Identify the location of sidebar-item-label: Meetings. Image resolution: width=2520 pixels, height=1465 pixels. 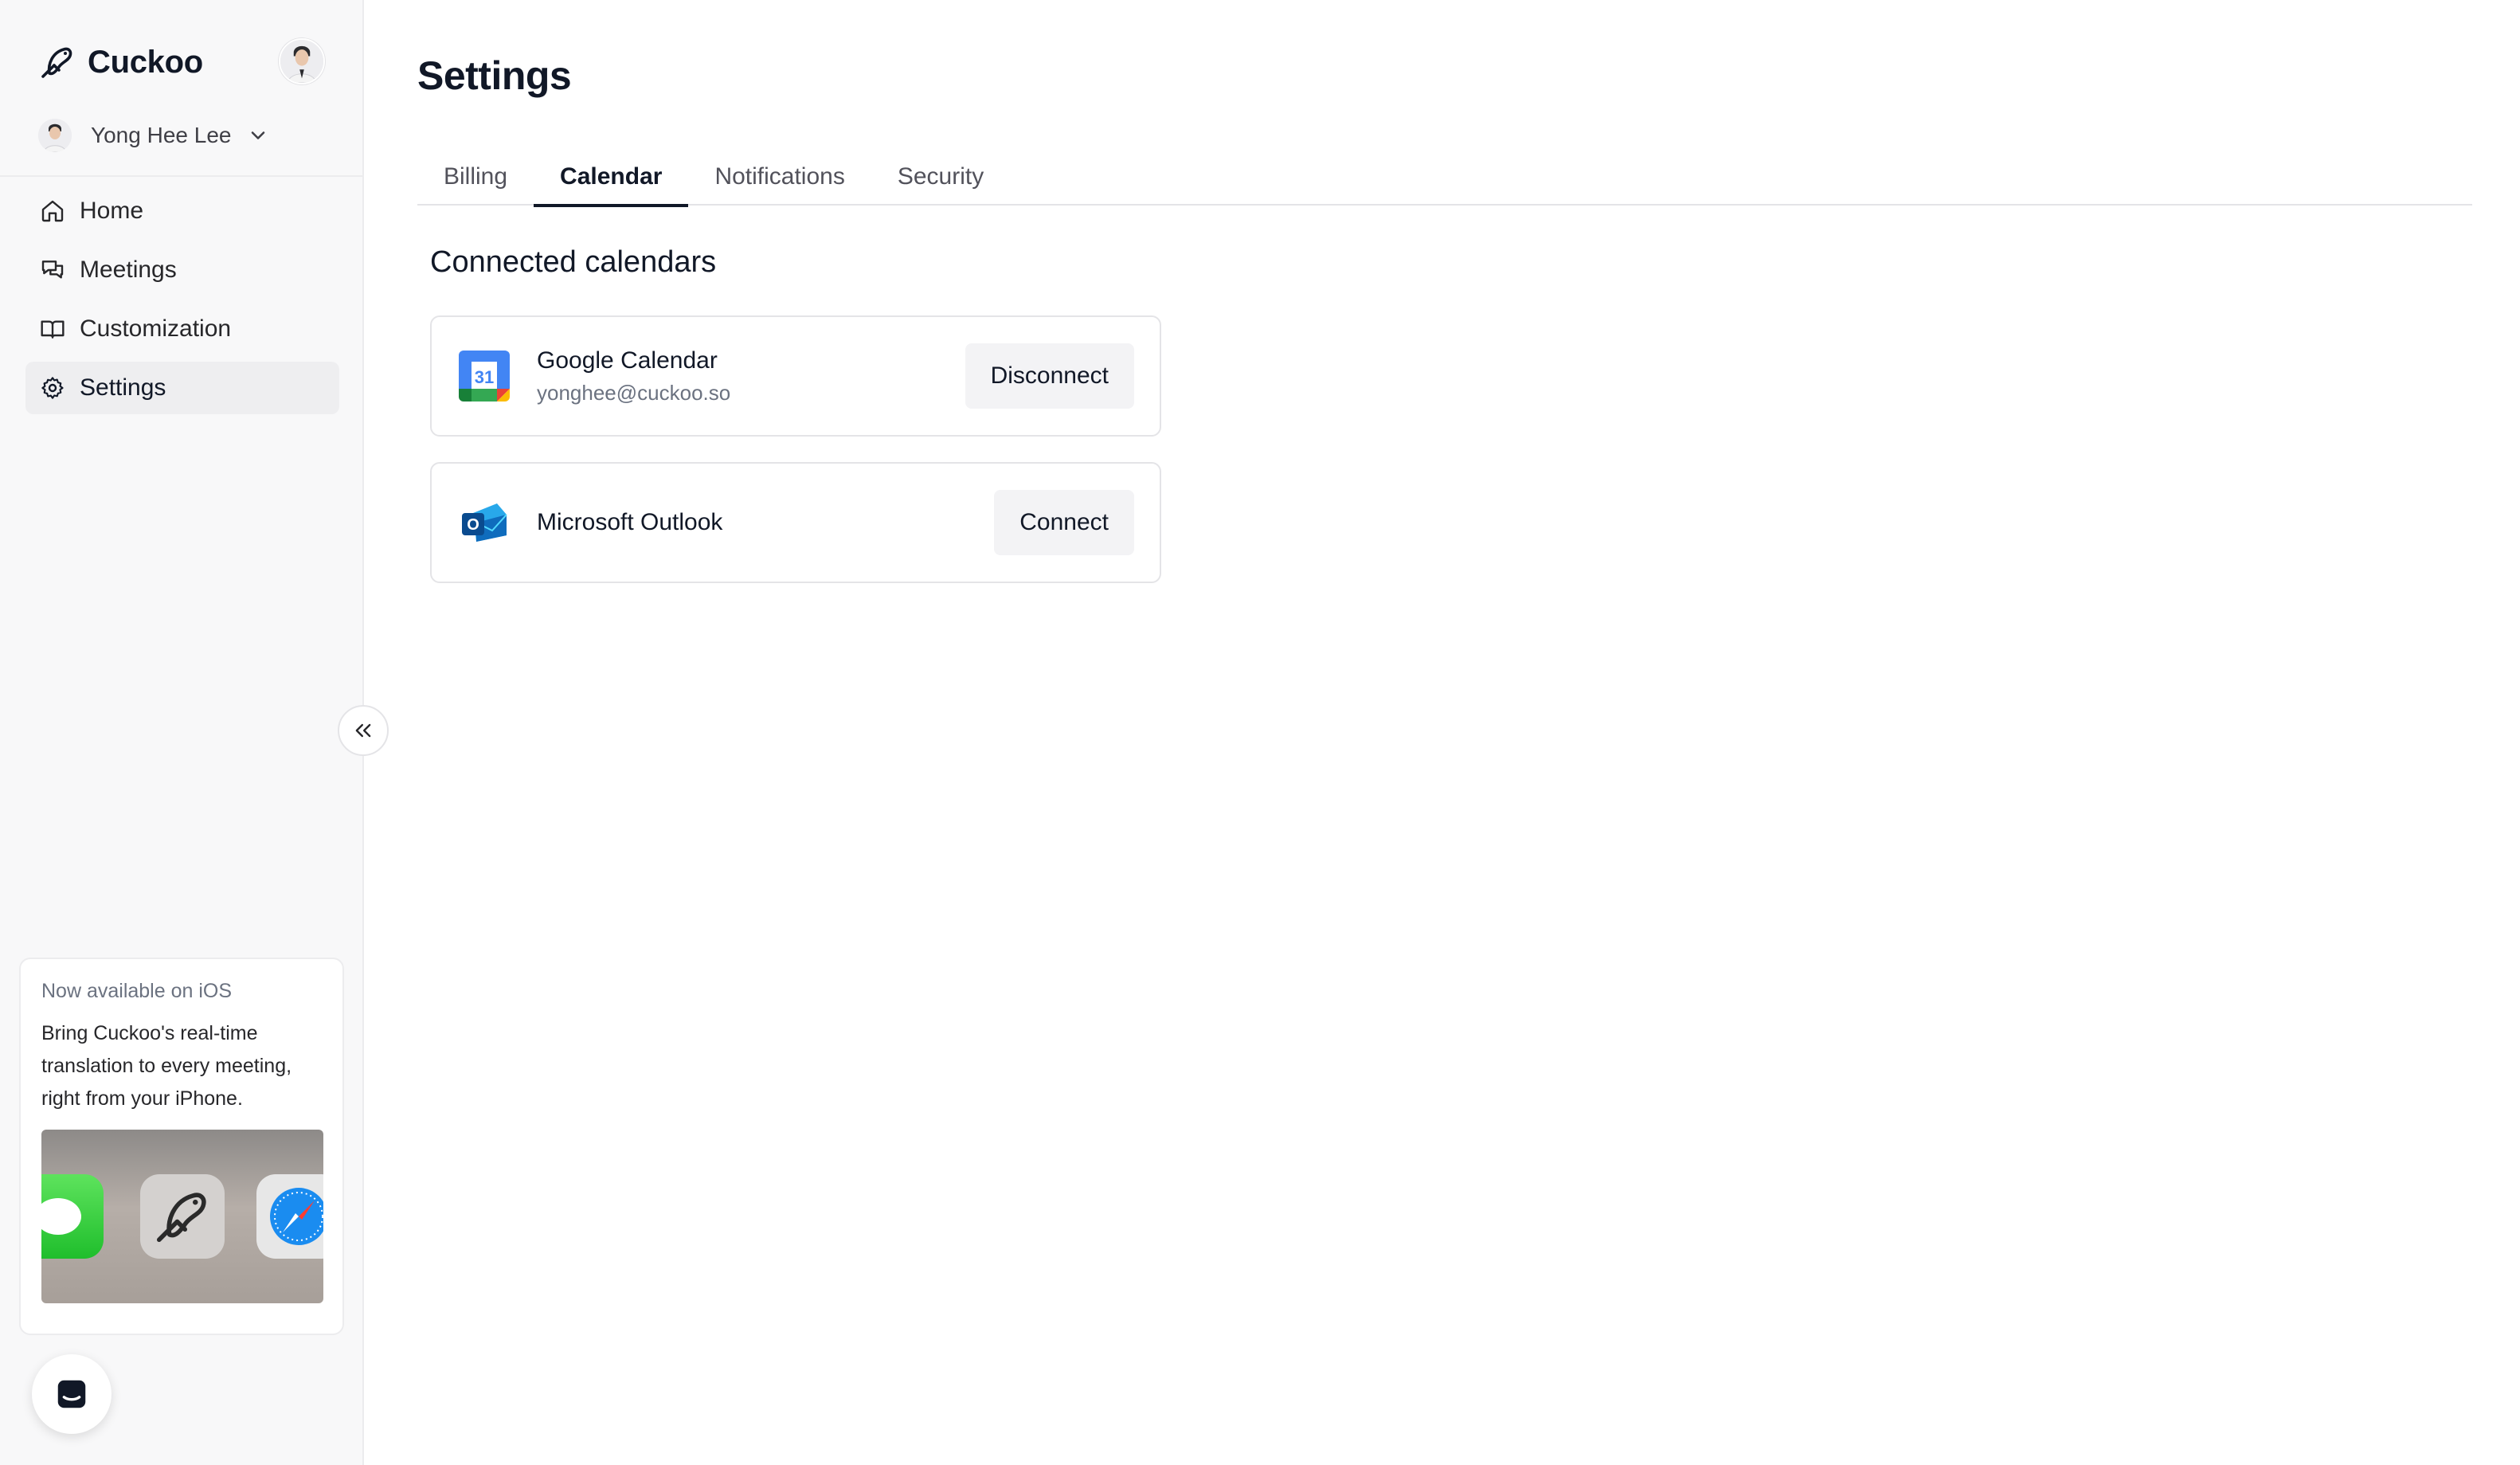
(128, 270).